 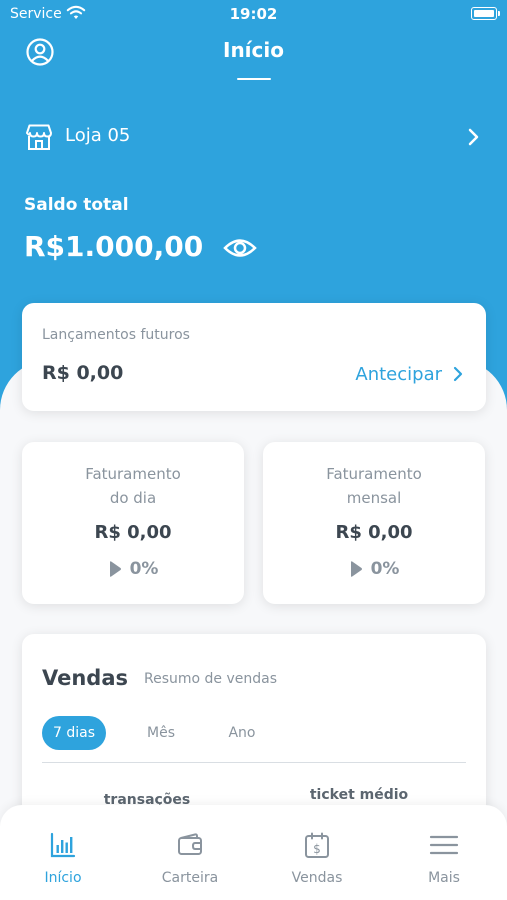 What do you see at coordinates (98, 135) in the screenshot?
I see `store-name: Loja 05` at bounding box center [98, 135].